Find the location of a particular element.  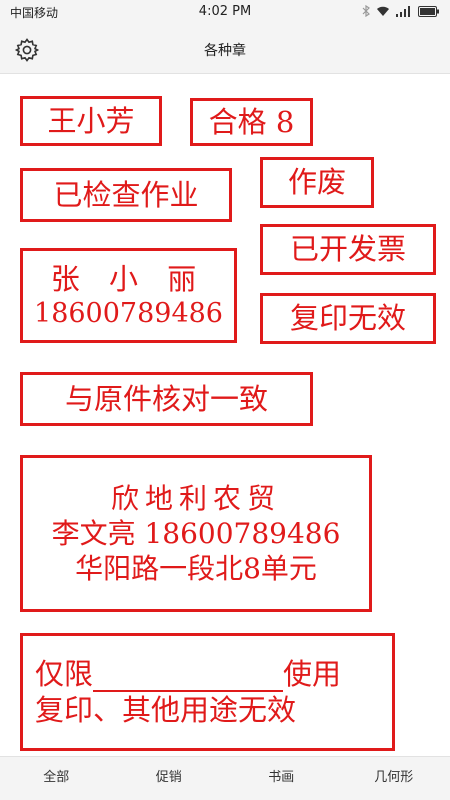

stamp-restricted-prefix: 仅限 is located at coordinates (64, 673).